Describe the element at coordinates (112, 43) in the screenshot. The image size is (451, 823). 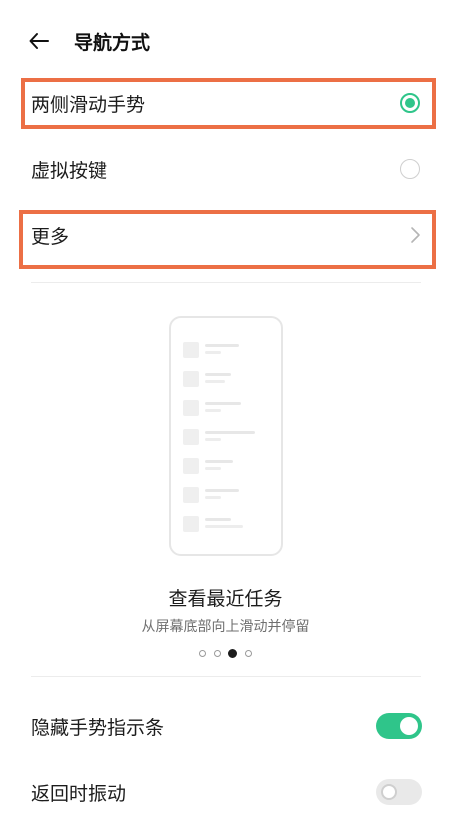
I see `page-title: 导航方式` at that location.